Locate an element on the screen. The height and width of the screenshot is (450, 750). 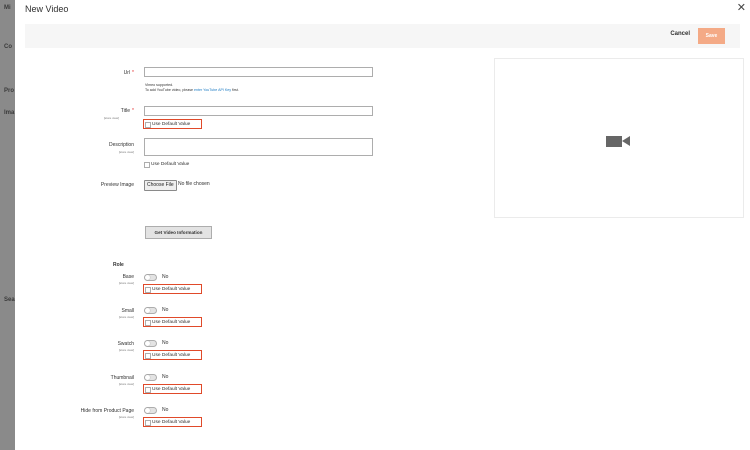
action-bar: Cancel Save is located at coordinates (382, 36).